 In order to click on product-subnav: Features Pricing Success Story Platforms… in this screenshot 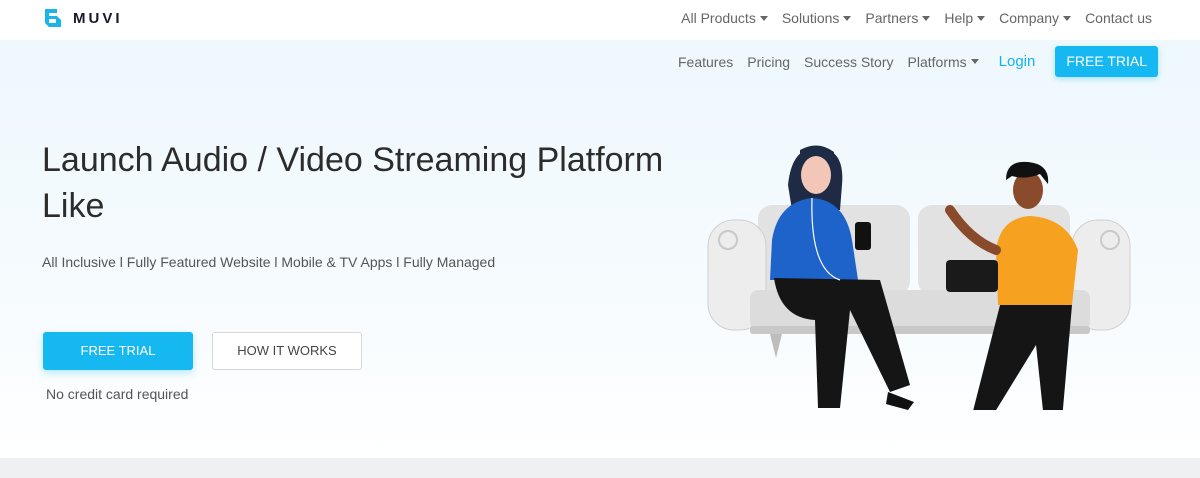, I will do `click(911, 61)`.